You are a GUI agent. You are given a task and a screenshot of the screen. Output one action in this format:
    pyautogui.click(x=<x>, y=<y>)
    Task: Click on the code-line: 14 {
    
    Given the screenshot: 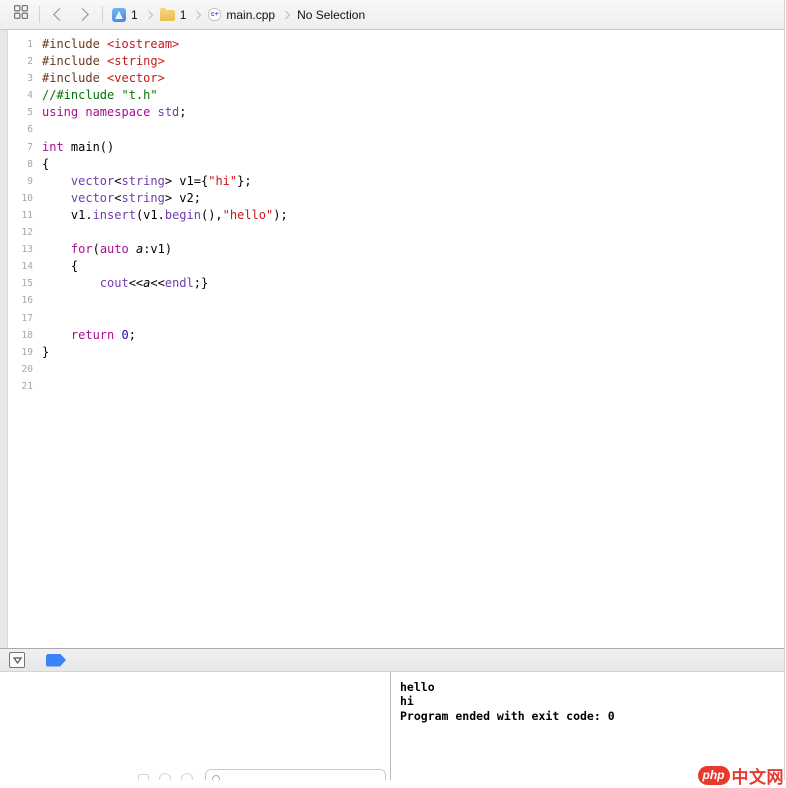 What is the action you would take?
    pyautogui.click(x=392, y=266)
    